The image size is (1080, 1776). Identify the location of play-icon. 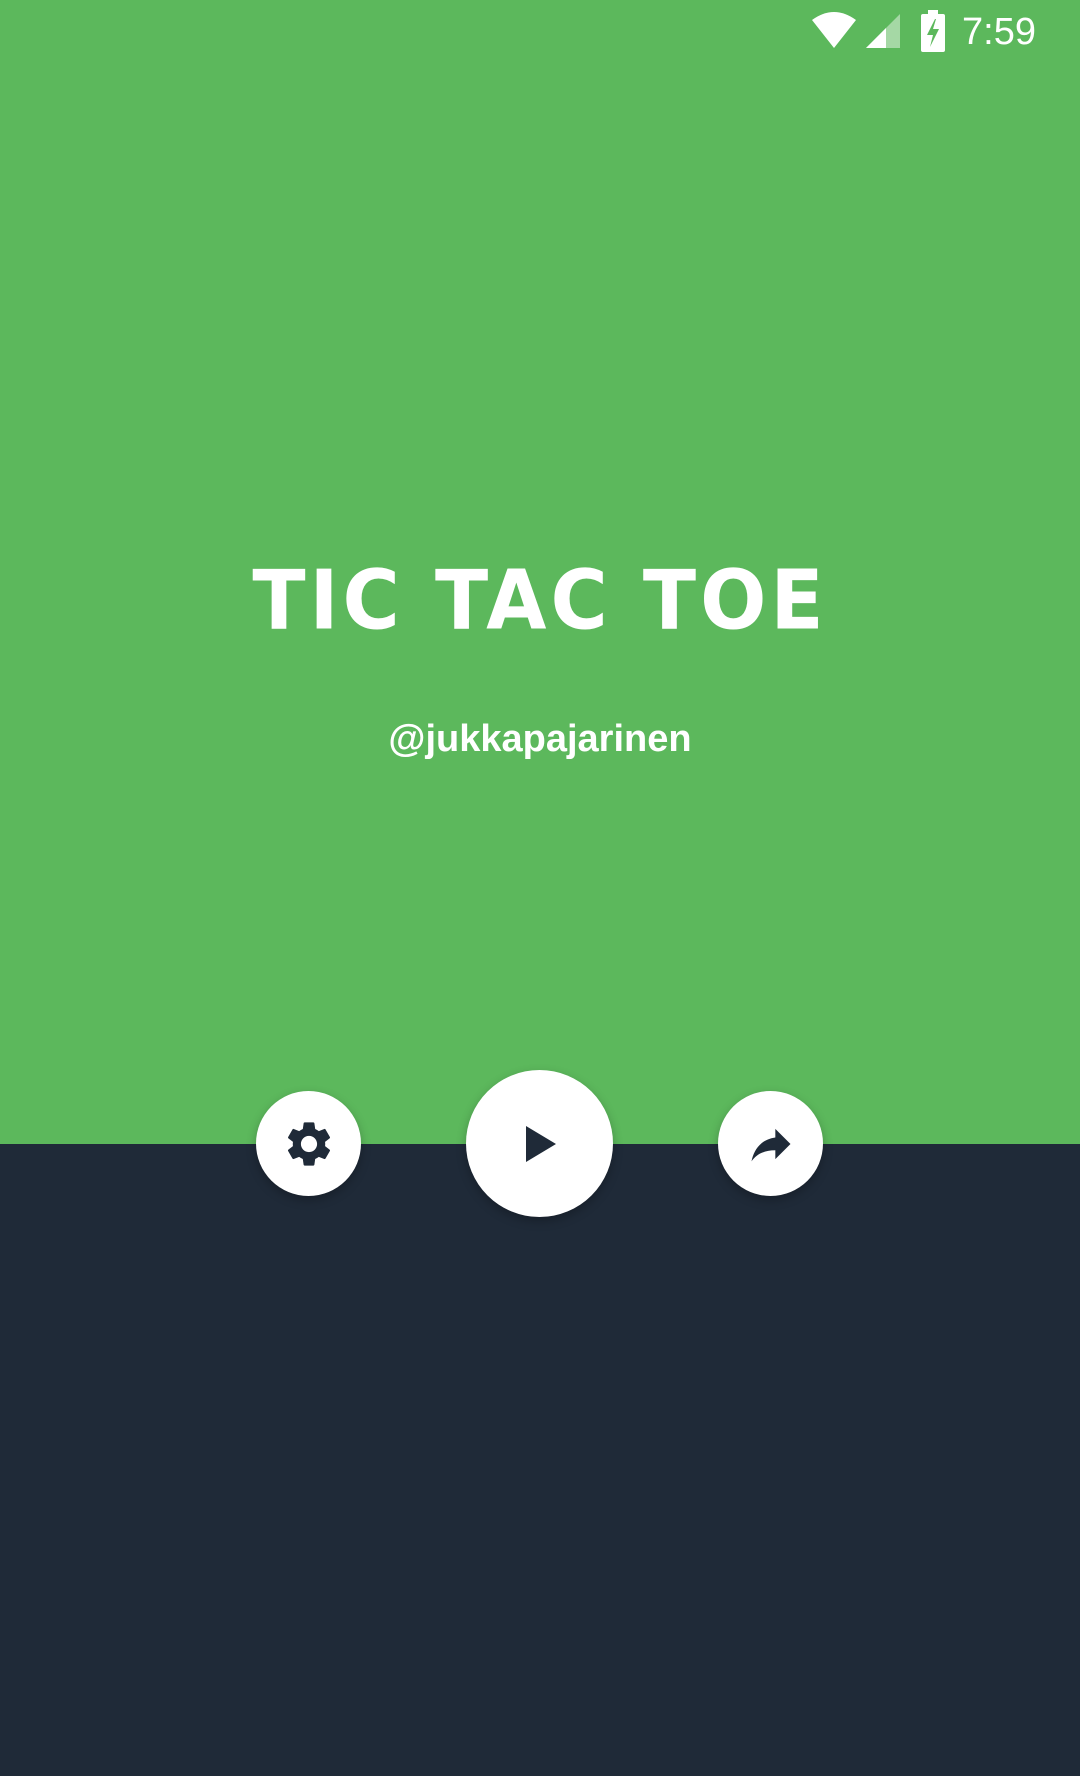
(540, 1144).